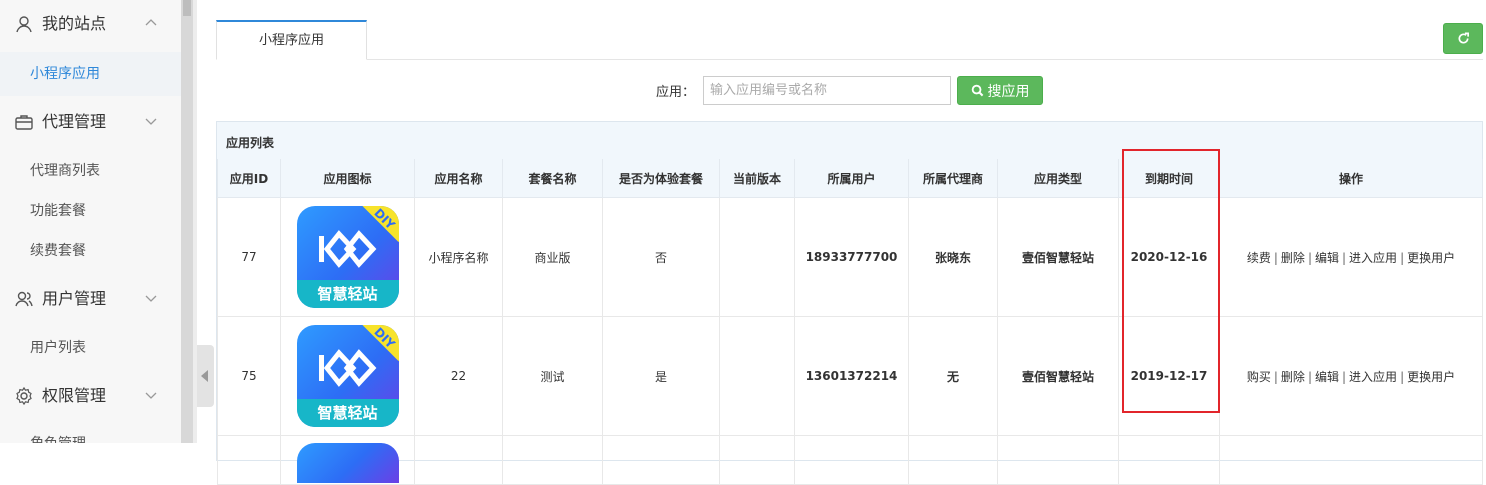 This screenshot has width=1486, height=485. What do you see at coordinates (291, 40) in the screenshot?
I see `tab-mini-program: 小程序应用` at bounding box center [291, 40].